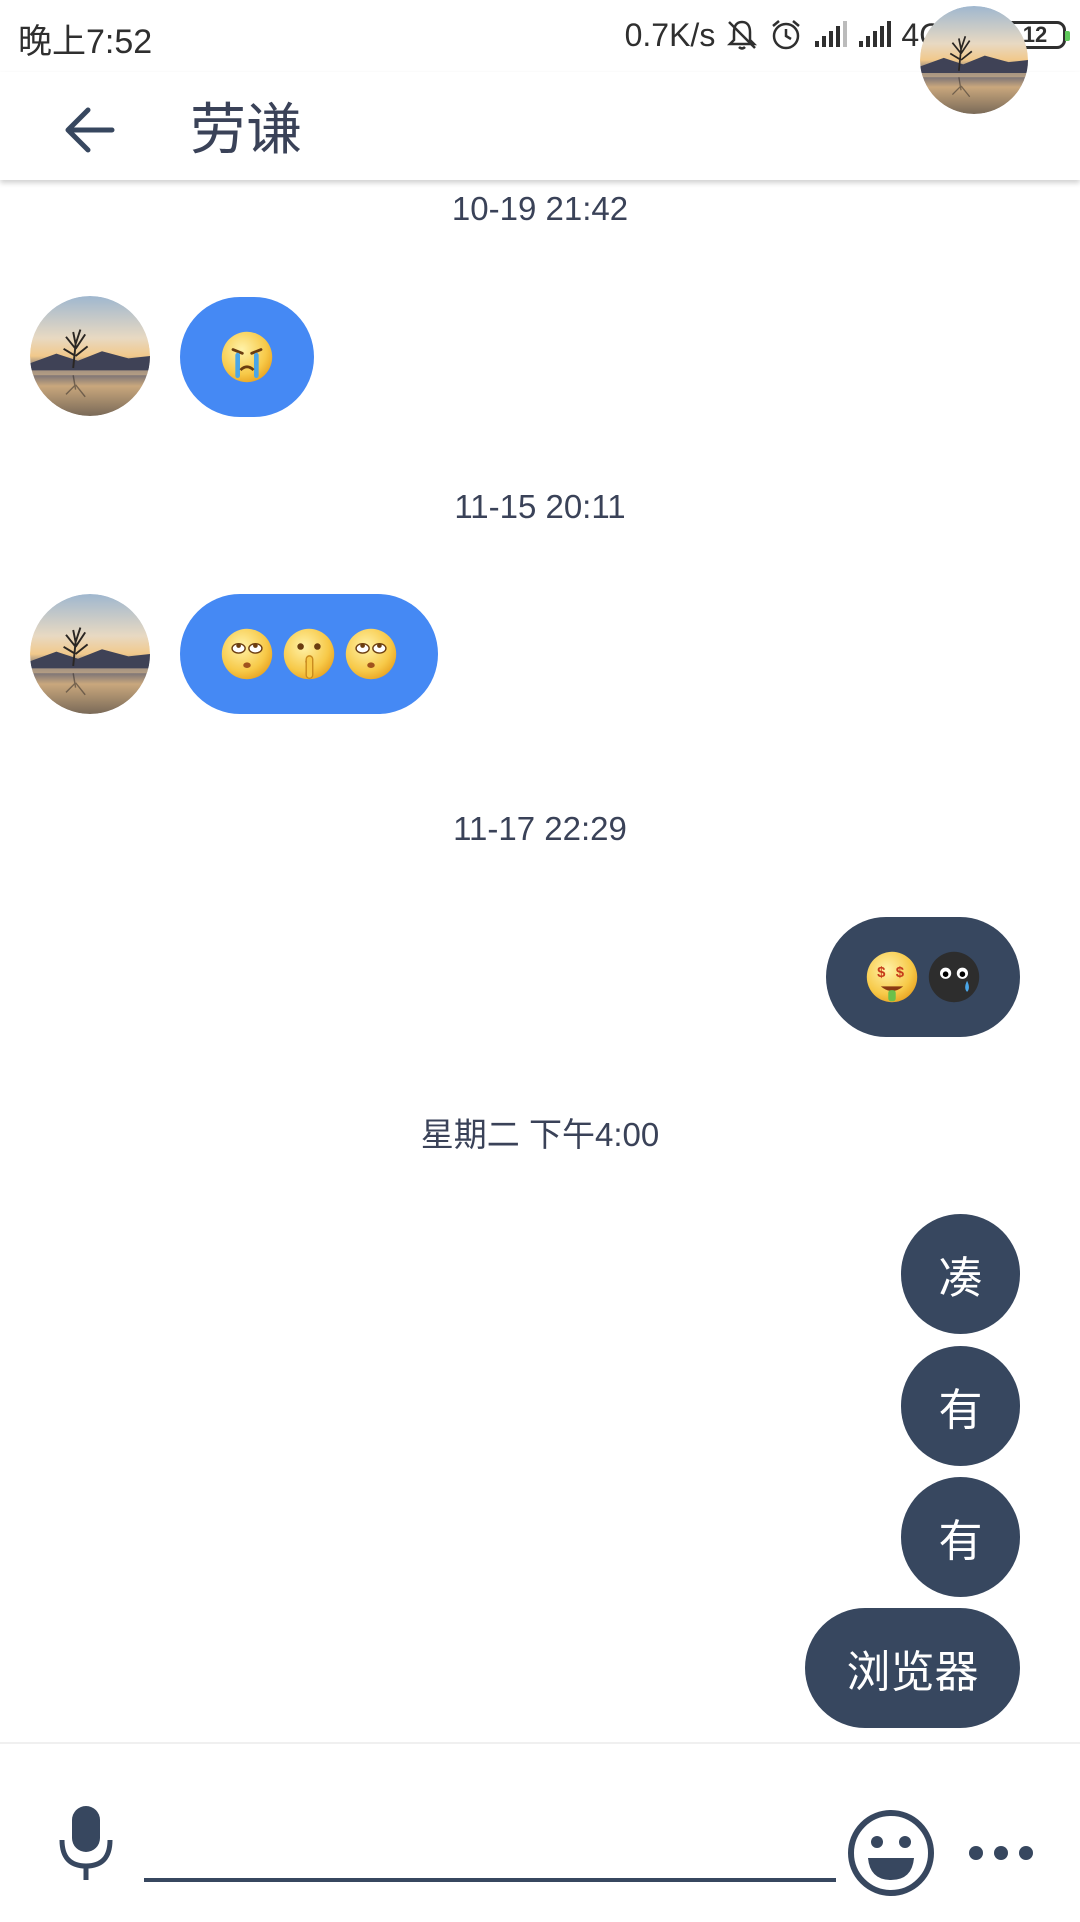 Image resolution: width=1080 pixels, height=1922 pixels. I want to click on message-timestamp: 星期二 下午4:00, so click(540, 1134).